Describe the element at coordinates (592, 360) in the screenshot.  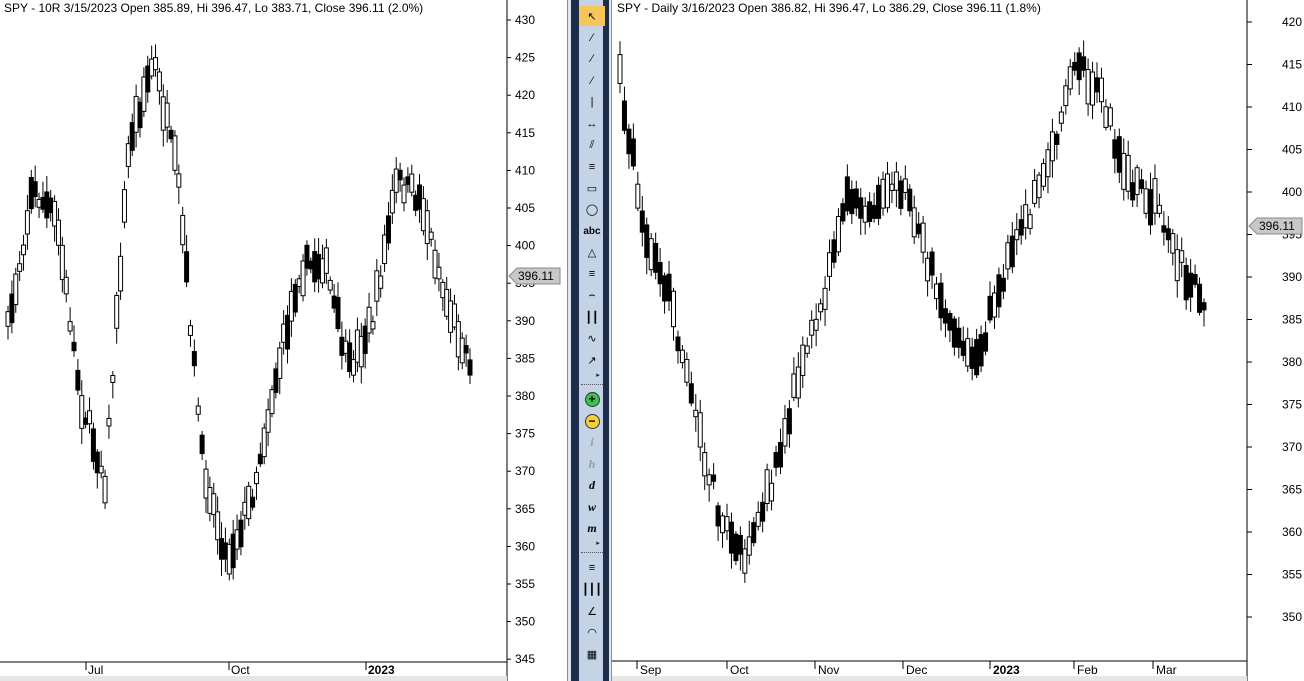
I see `arrow-tool: ↗` at that location.